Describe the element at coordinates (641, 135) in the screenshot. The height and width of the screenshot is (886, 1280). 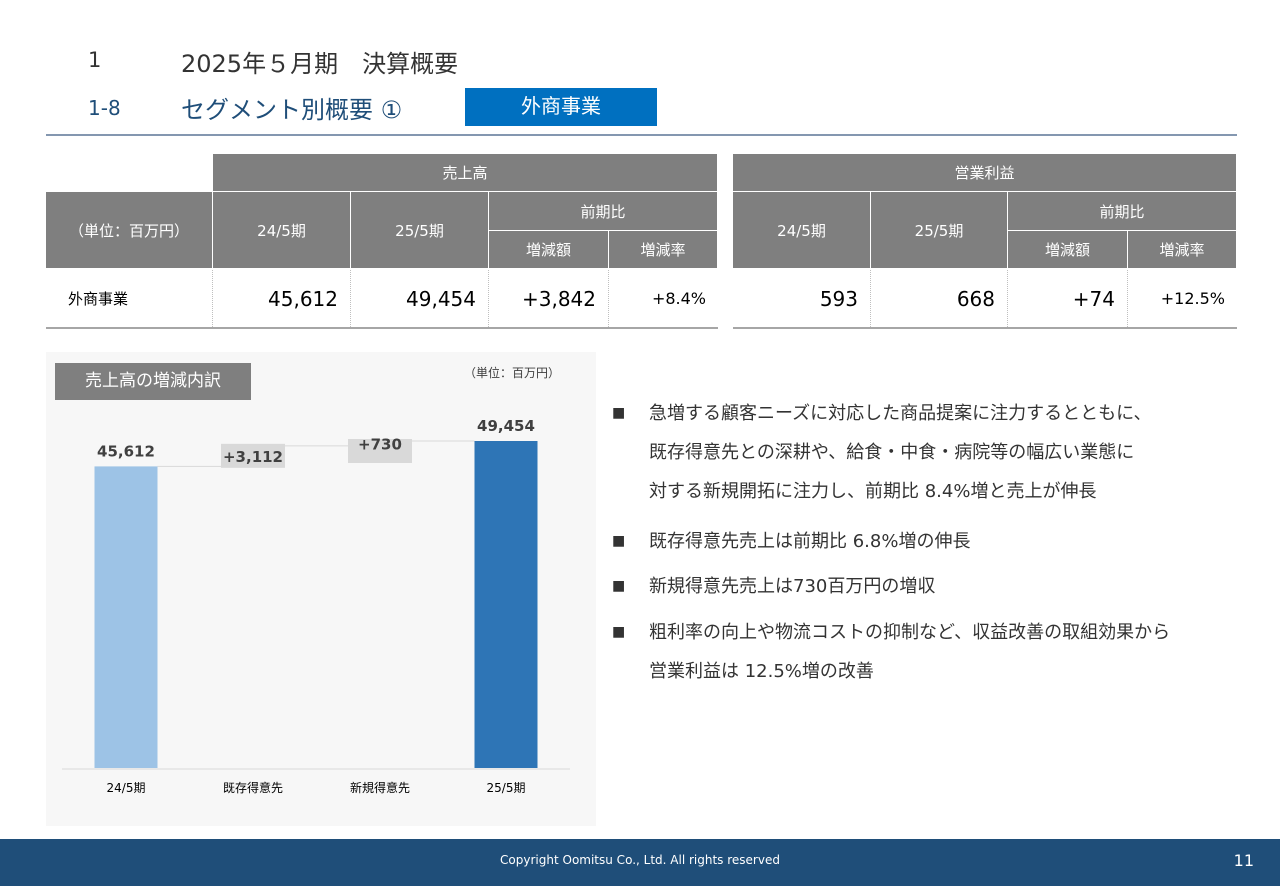
I see `header-divider` at that location.